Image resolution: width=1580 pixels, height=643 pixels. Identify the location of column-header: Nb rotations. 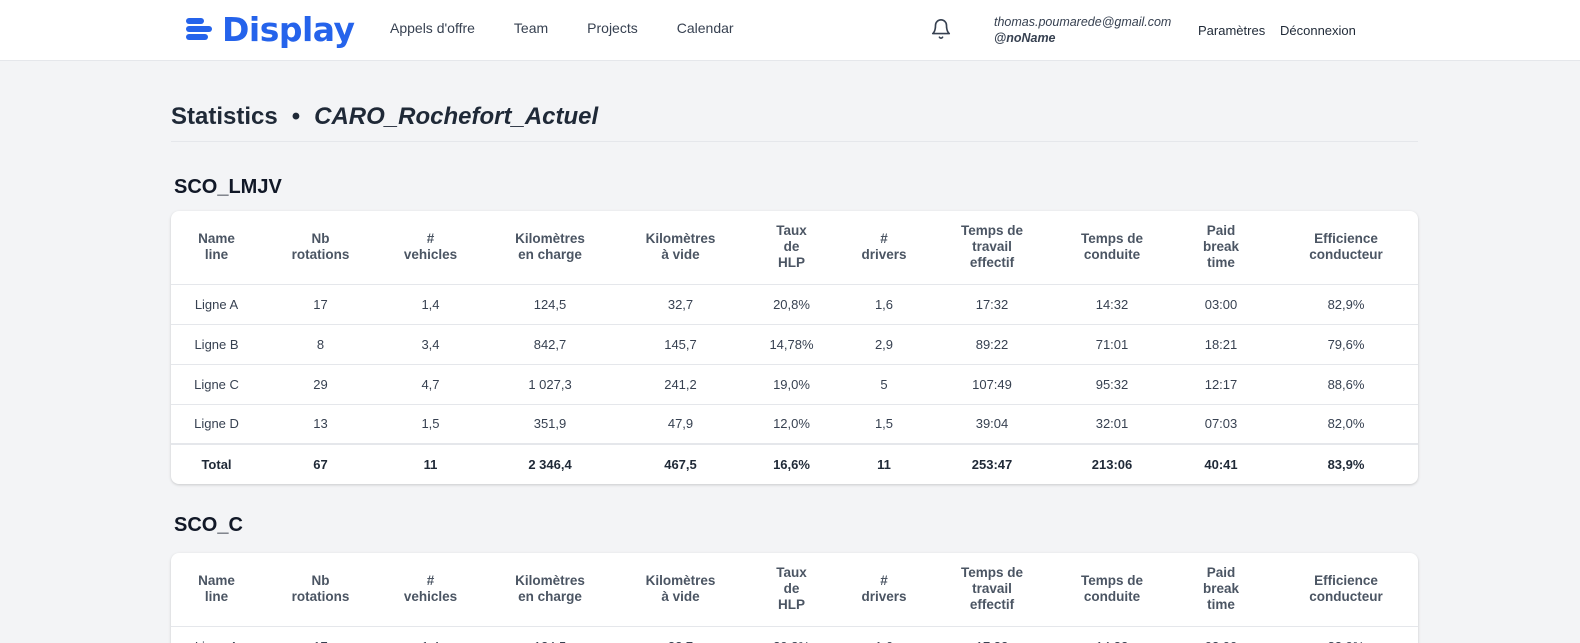
(320, 590).